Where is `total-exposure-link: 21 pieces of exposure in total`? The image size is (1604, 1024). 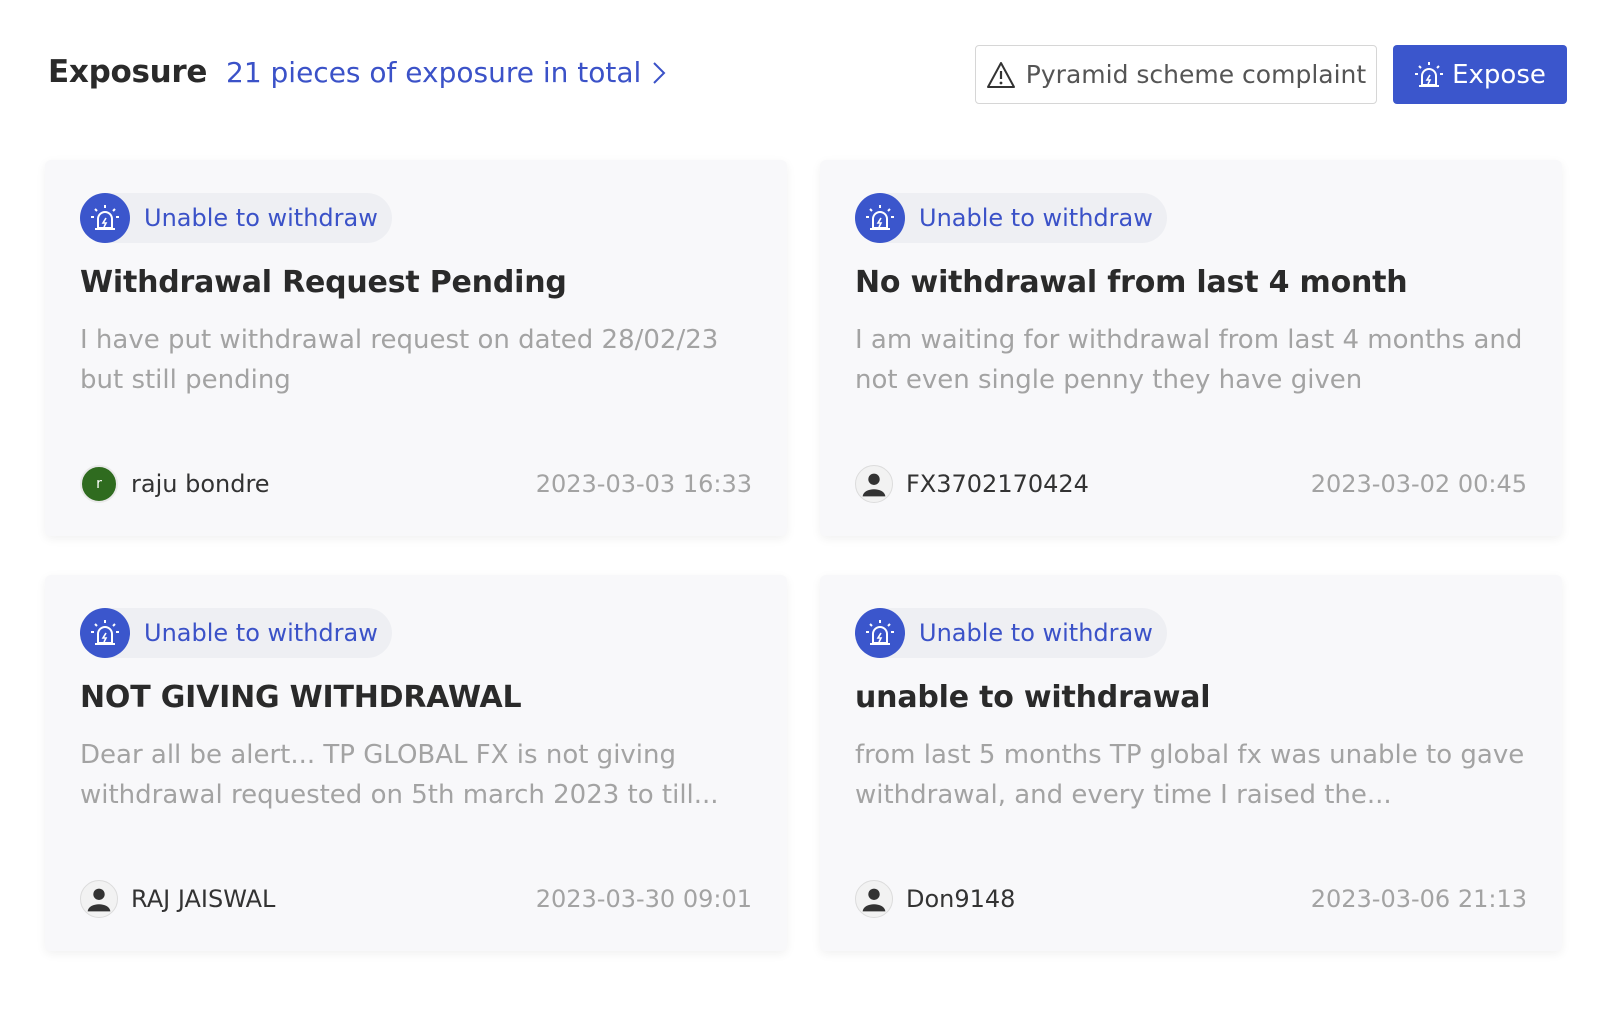
total-exposure-link: 21 pieces of exposure in total is located at coordinates (446, 72).